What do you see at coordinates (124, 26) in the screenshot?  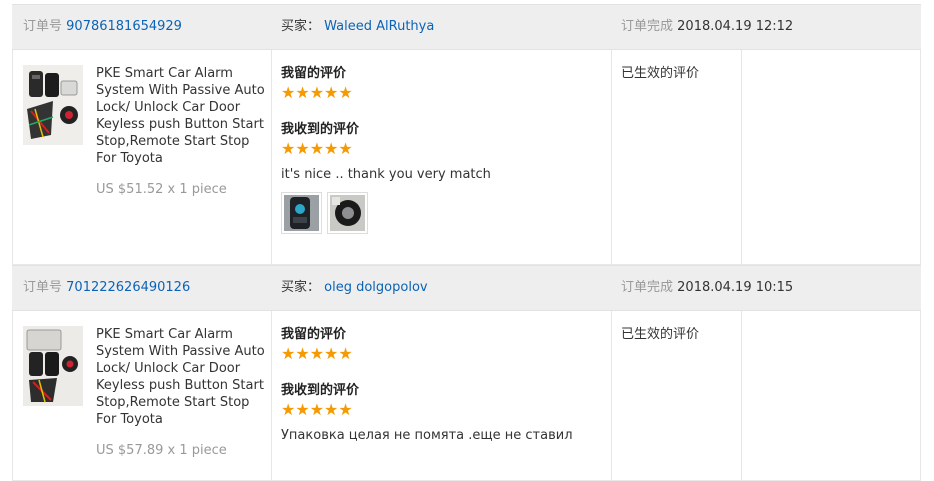 I see `order-number-link: 90786181654929` at bounding box center [124, 26].